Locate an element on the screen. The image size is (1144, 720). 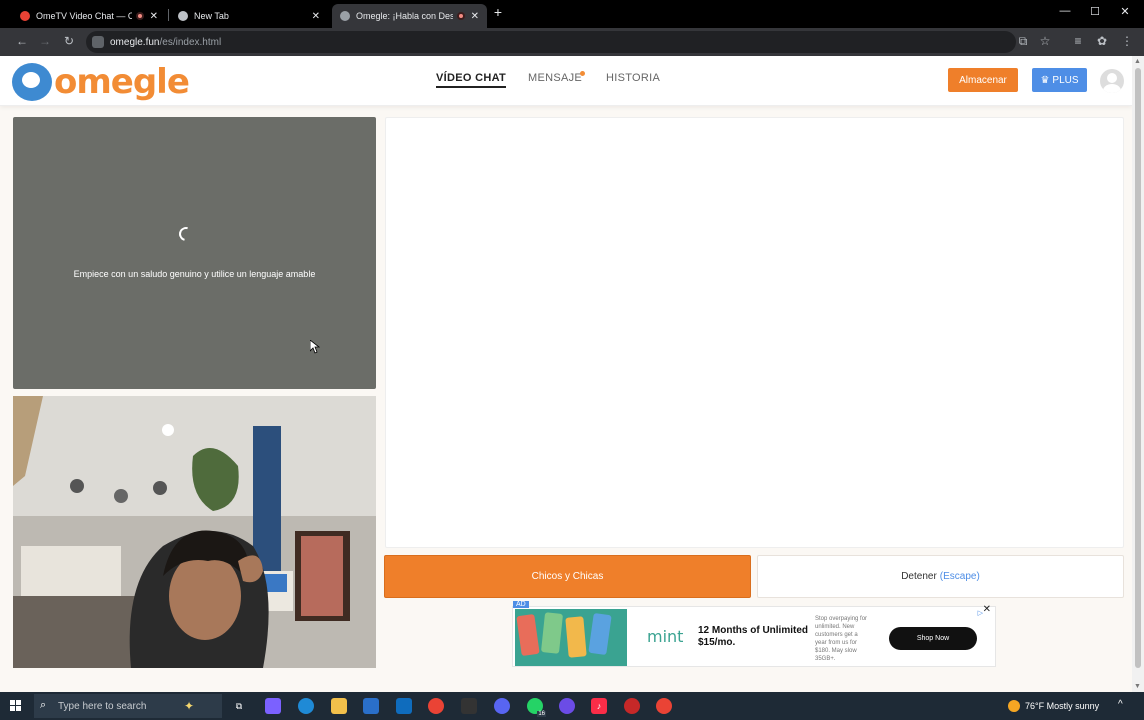
nav-historia: HISTORIA is located at coordinates (633, 78).